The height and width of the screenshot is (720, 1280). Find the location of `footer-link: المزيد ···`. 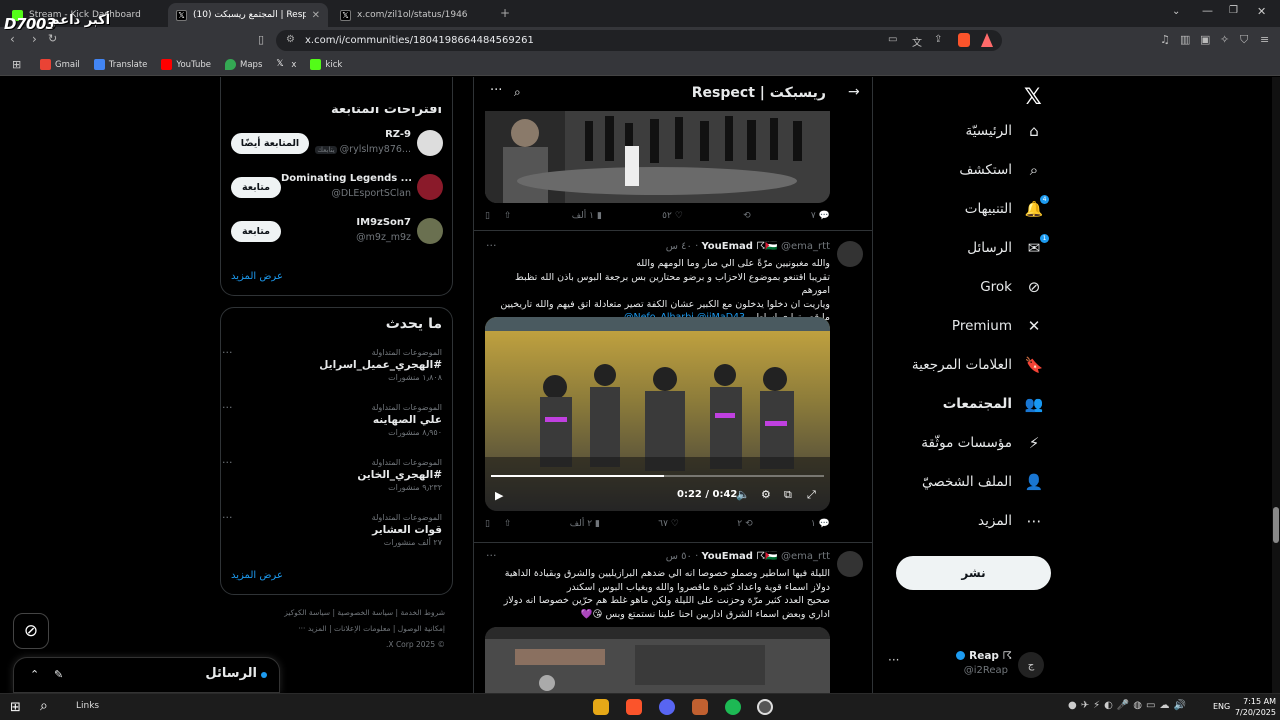

footer-link: المزيد ··· is located at coordinates (312, 628).